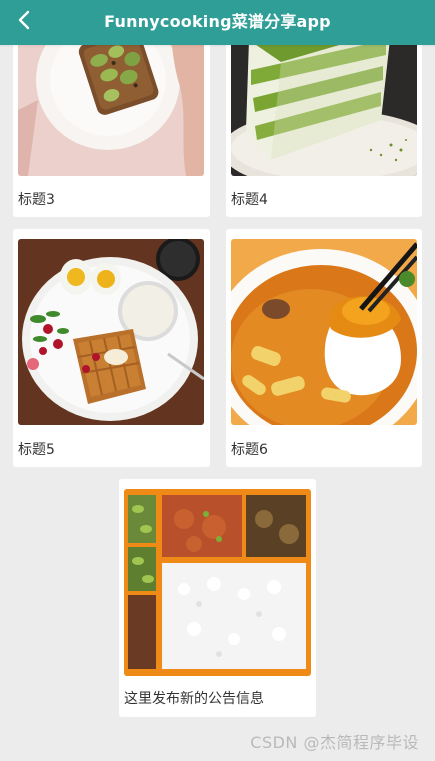 The height and width of the screenshot is (761, 435). Describe the element at coordinates (249, 200) in the screenshot. I see `recipe-title: 标题4` at that location.